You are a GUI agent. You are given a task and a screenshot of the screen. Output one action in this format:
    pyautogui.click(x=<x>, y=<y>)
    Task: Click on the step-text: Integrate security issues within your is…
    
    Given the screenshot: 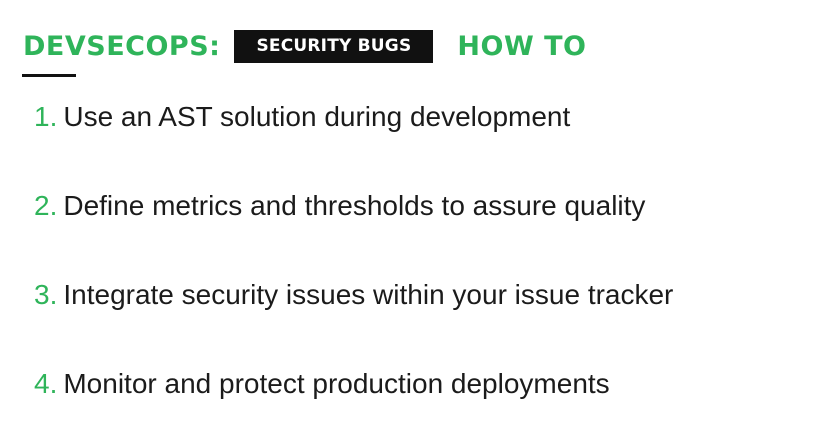 What is the action you would take?
    pyautogui.click(x=368, y=294)
    